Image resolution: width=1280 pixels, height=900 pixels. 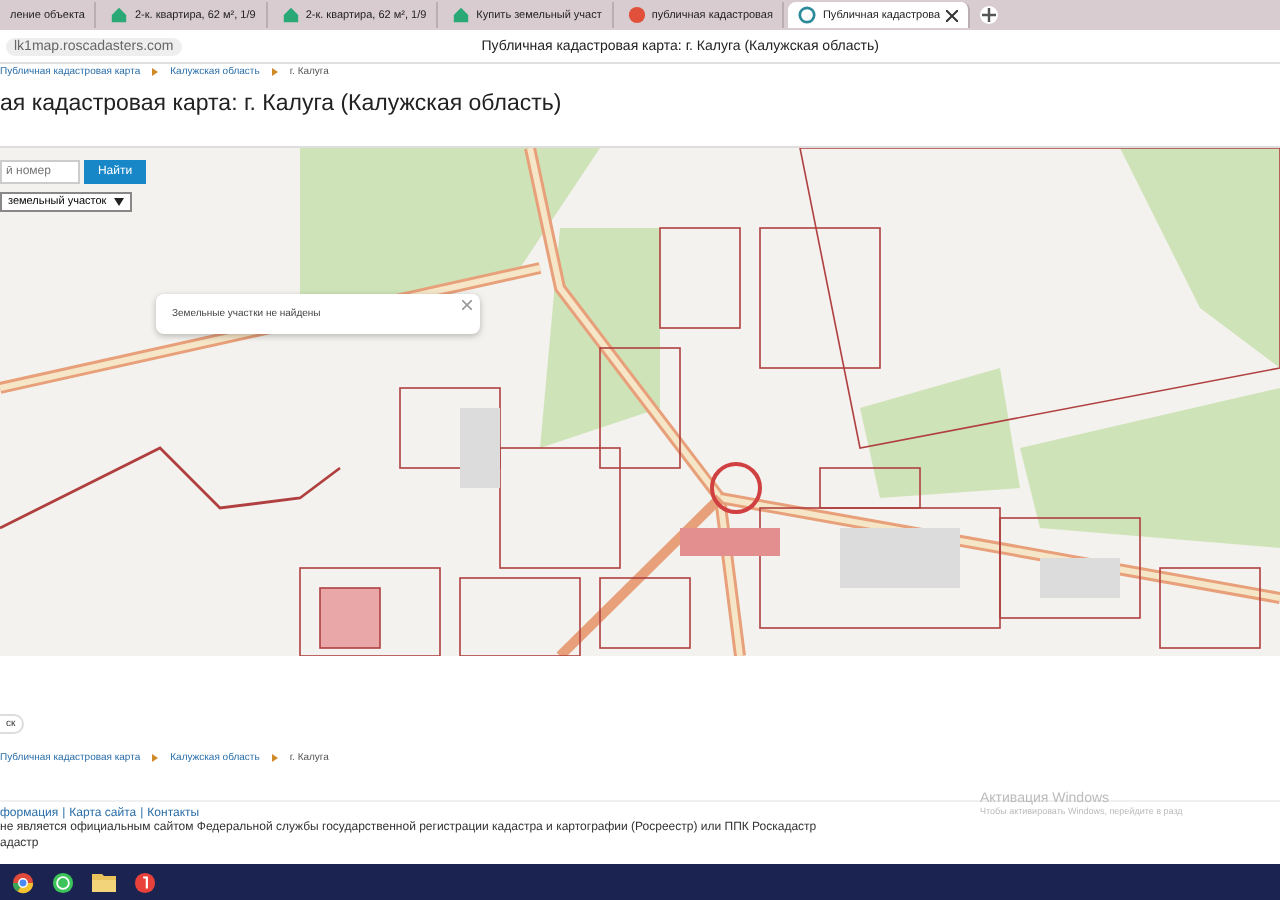 What do you see at coordinates (23, 882) in the screenshot?
I see `chrome-icon` at bounding box center [23, 882].